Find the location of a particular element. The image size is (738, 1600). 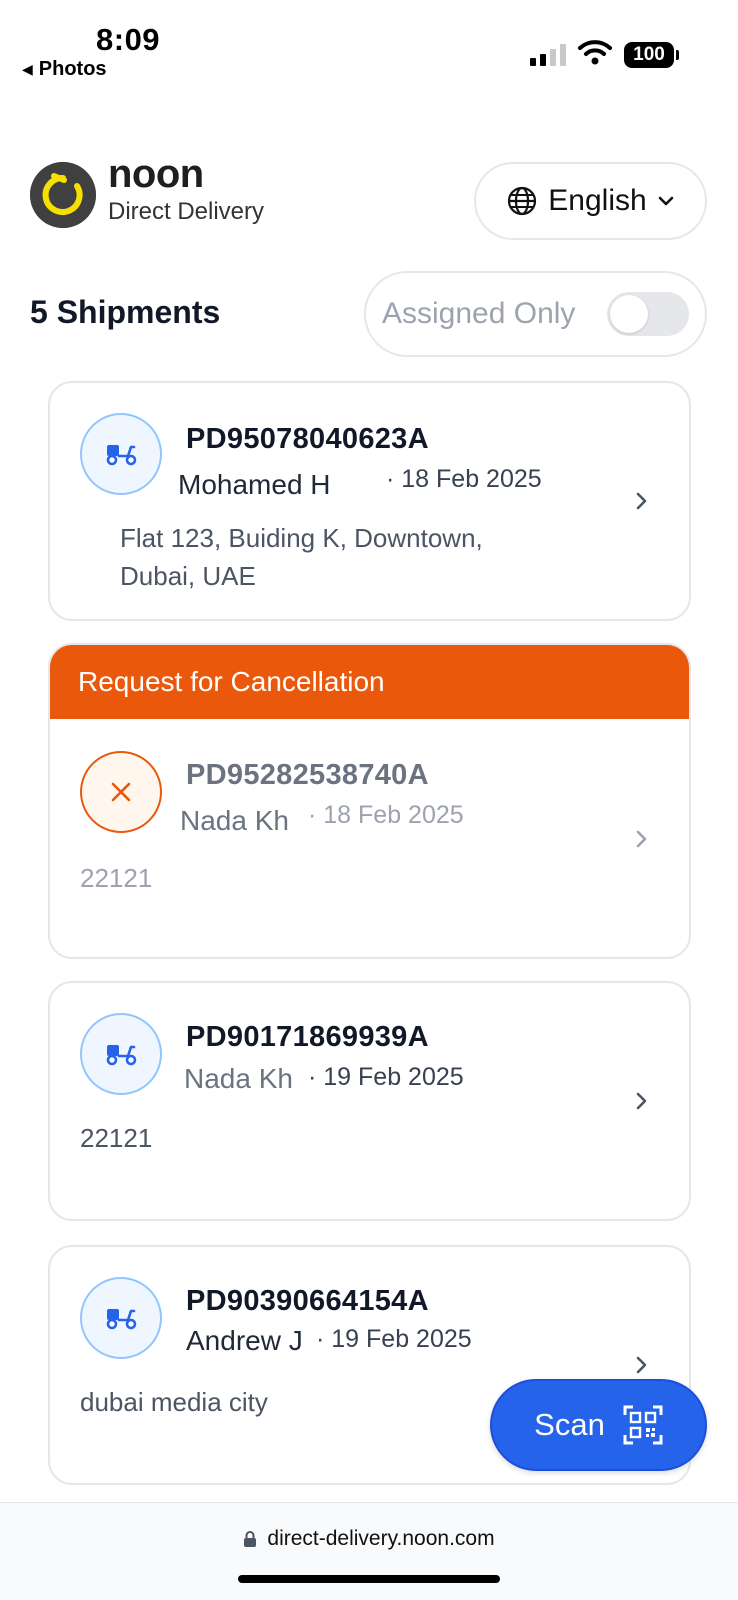

lock-icon is located at coordinates (250, 1539).